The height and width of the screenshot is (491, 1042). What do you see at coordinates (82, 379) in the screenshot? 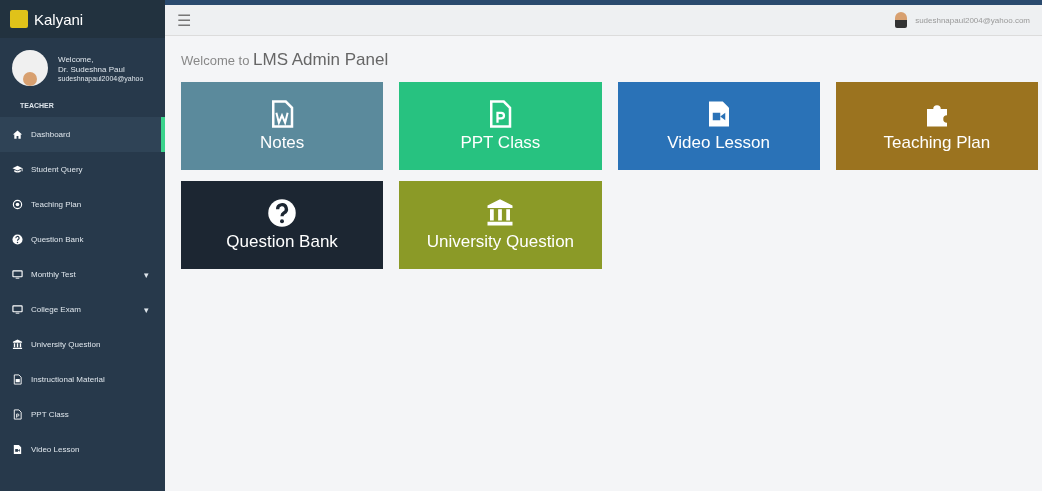
I see `sidebar-item: Instructional Material` at bounding box center [82, 379].